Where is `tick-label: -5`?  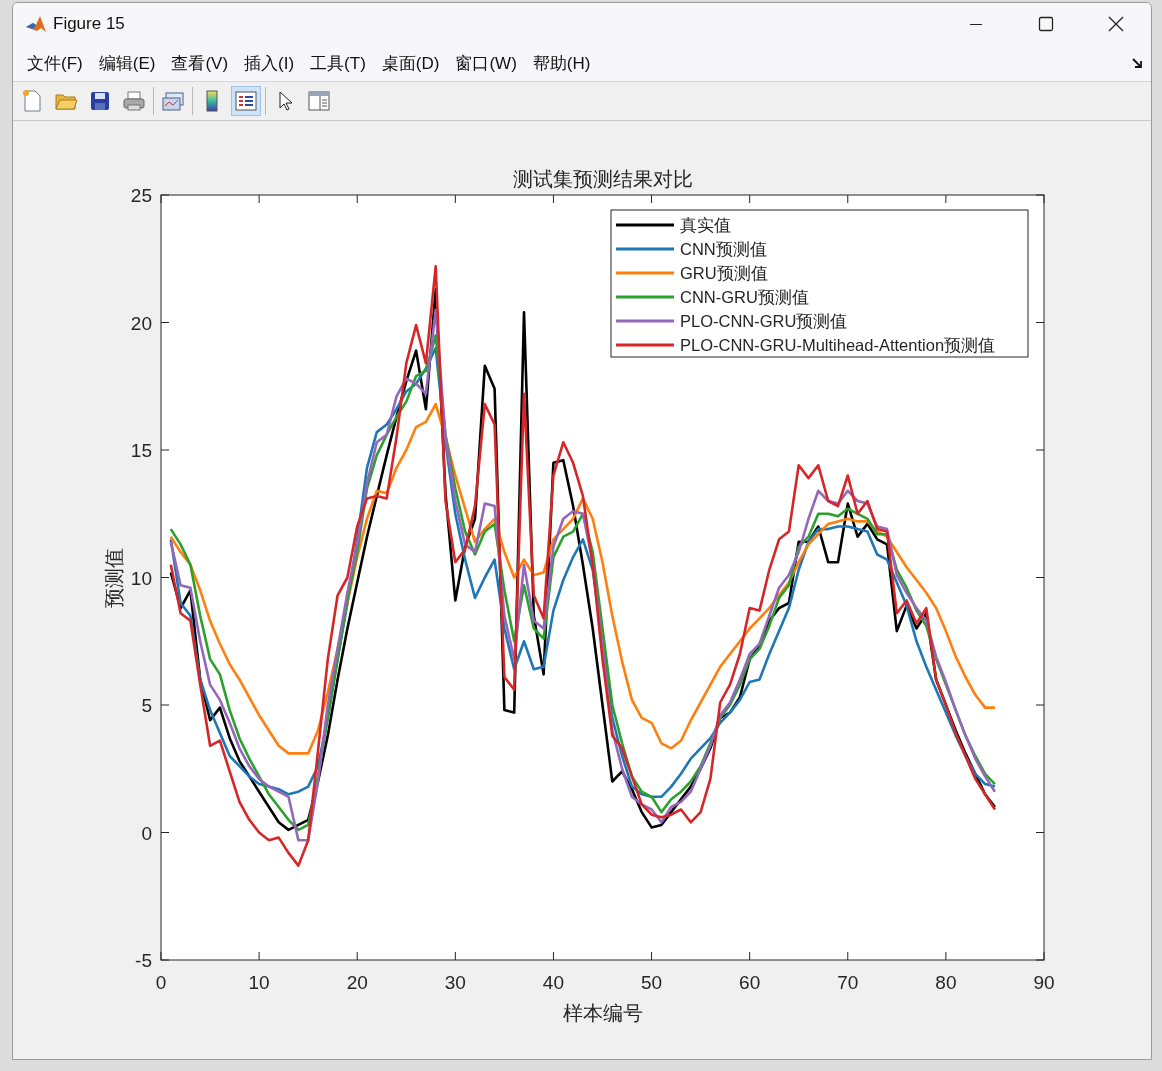
tick-label: -5 is located at coordinates (143, 960).